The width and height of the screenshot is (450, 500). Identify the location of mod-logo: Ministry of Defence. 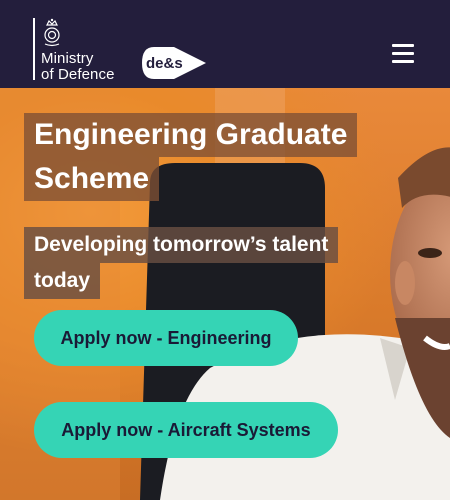
(83, 50).